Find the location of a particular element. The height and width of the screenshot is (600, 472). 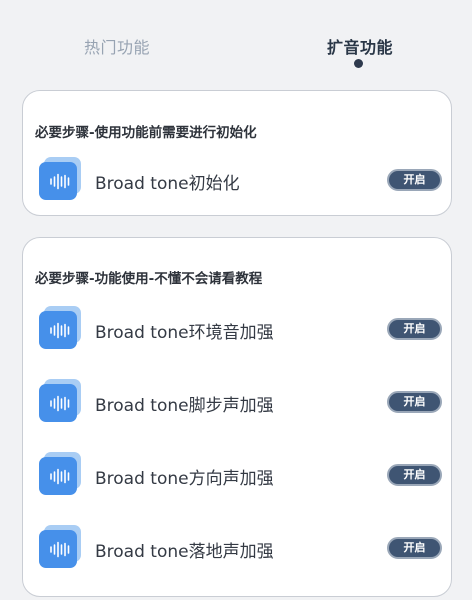

ambient-label: Broad tone环境音加强 is located at coordinates (184, 333).